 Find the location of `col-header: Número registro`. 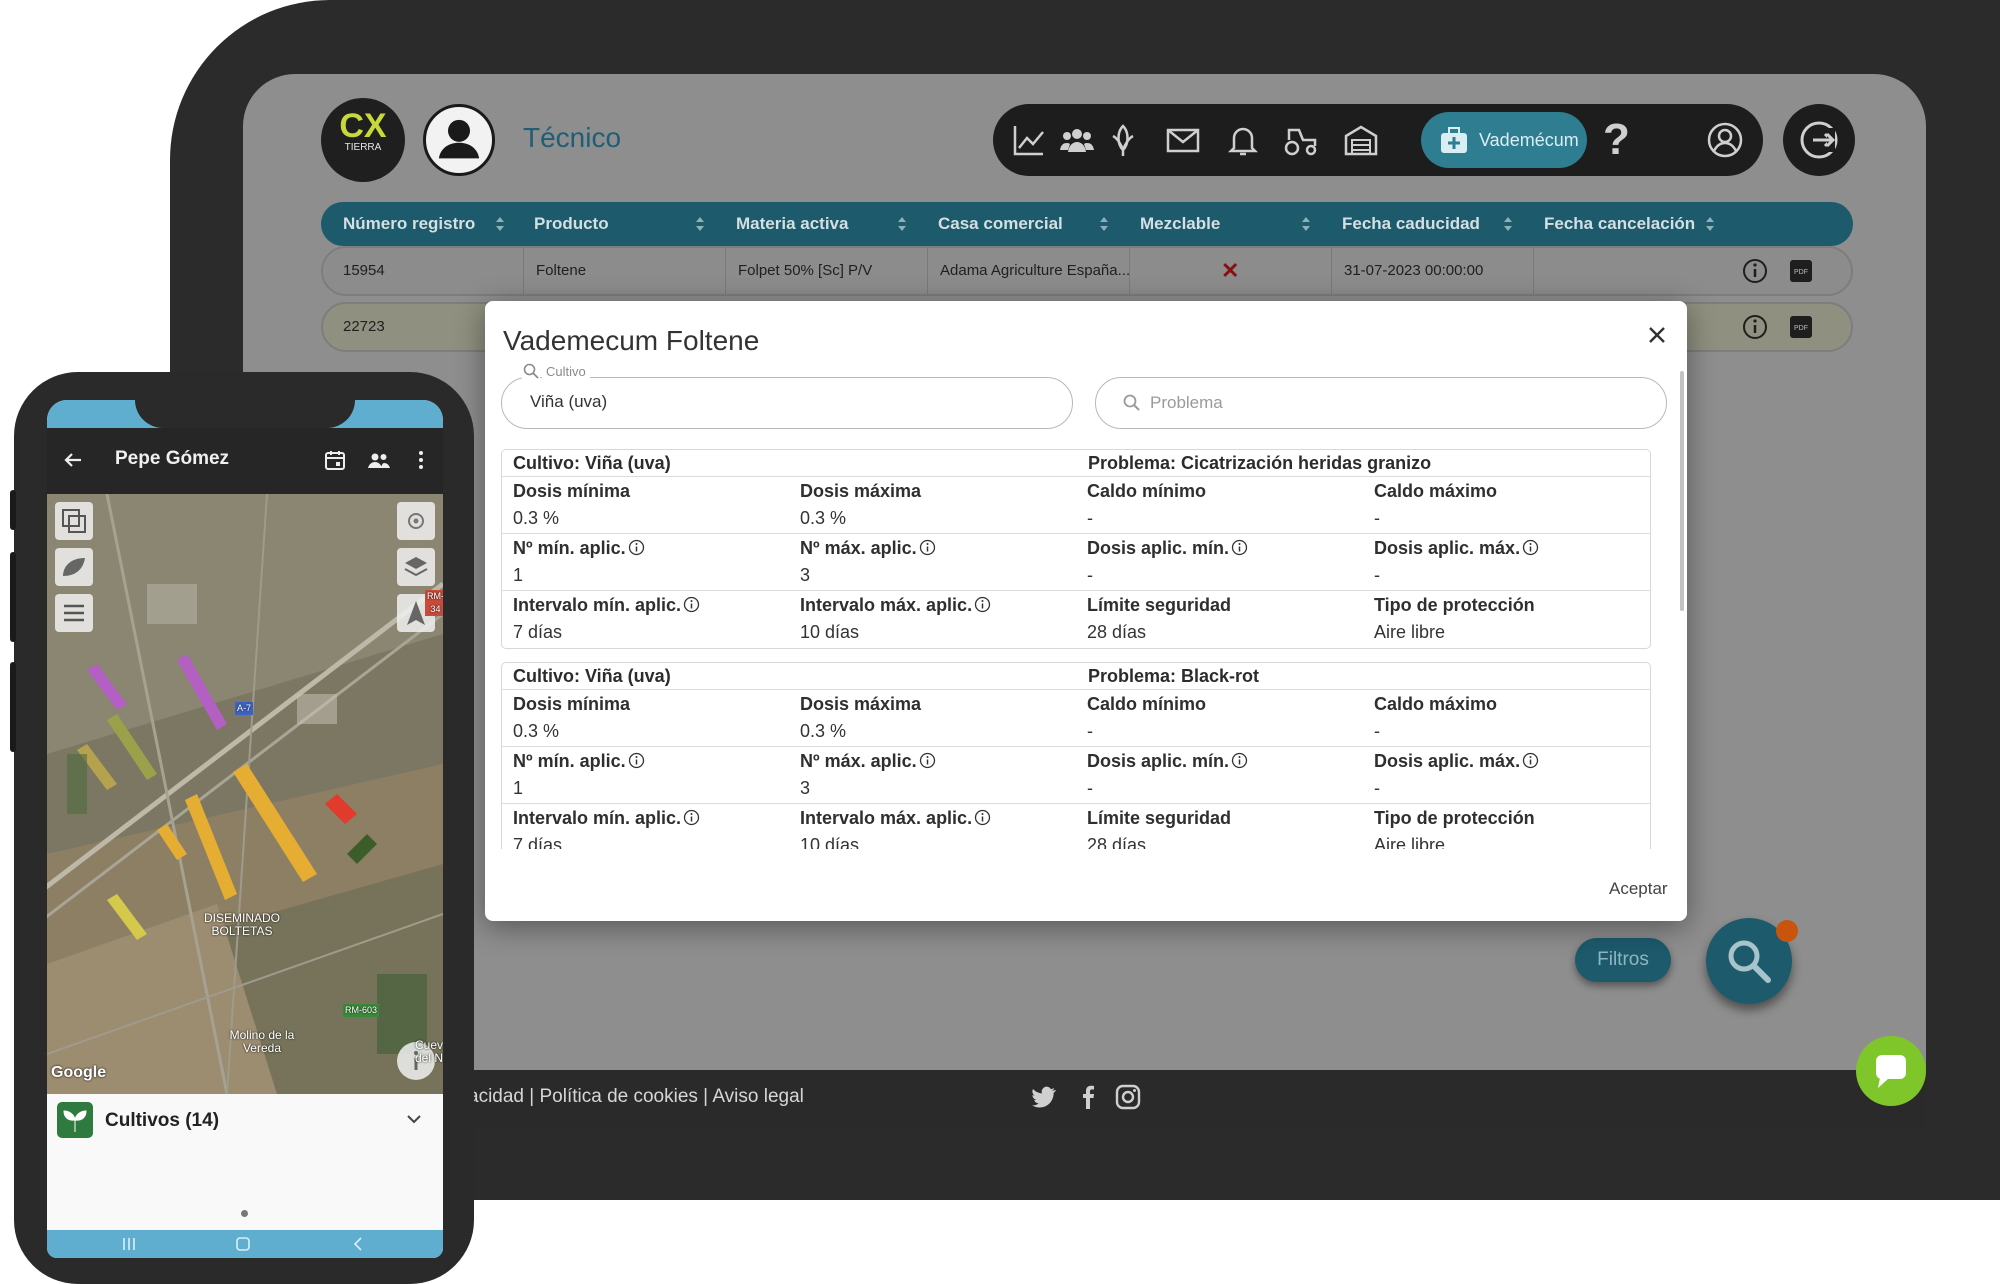

col-header: Número registro is located at coordinates (409, 224).